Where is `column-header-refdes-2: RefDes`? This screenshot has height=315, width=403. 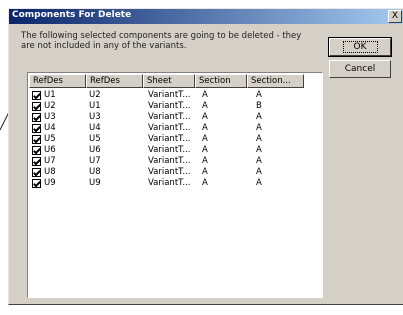 column-header-refdes-2: RefDes is located at coordinates (114, 81).